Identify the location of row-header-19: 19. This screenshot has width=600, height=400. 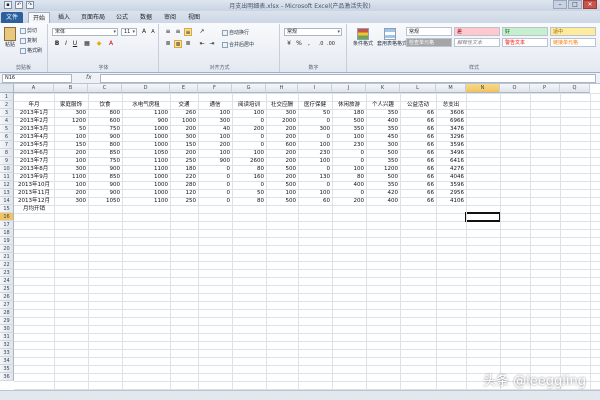
(7, 241).